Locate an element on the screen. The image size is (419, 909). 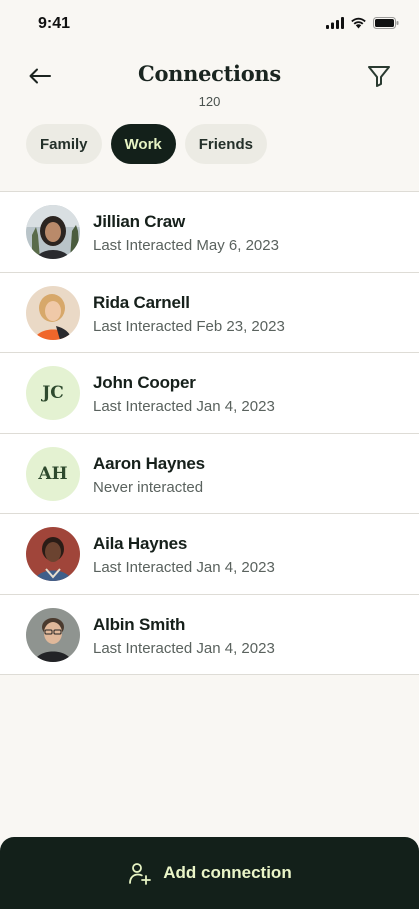
header: Connections 120 is located at coordinates (209, 86).